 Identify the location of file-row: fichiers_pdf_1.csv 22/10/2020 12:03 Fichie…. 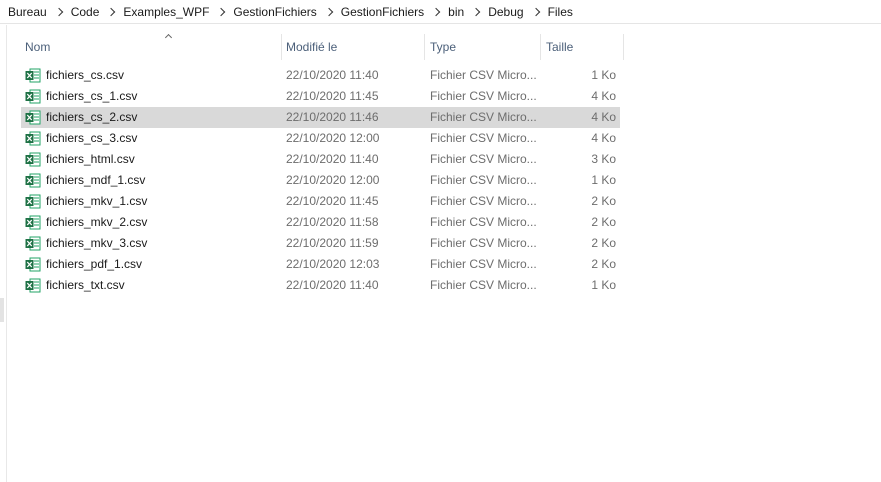
(320, 264).